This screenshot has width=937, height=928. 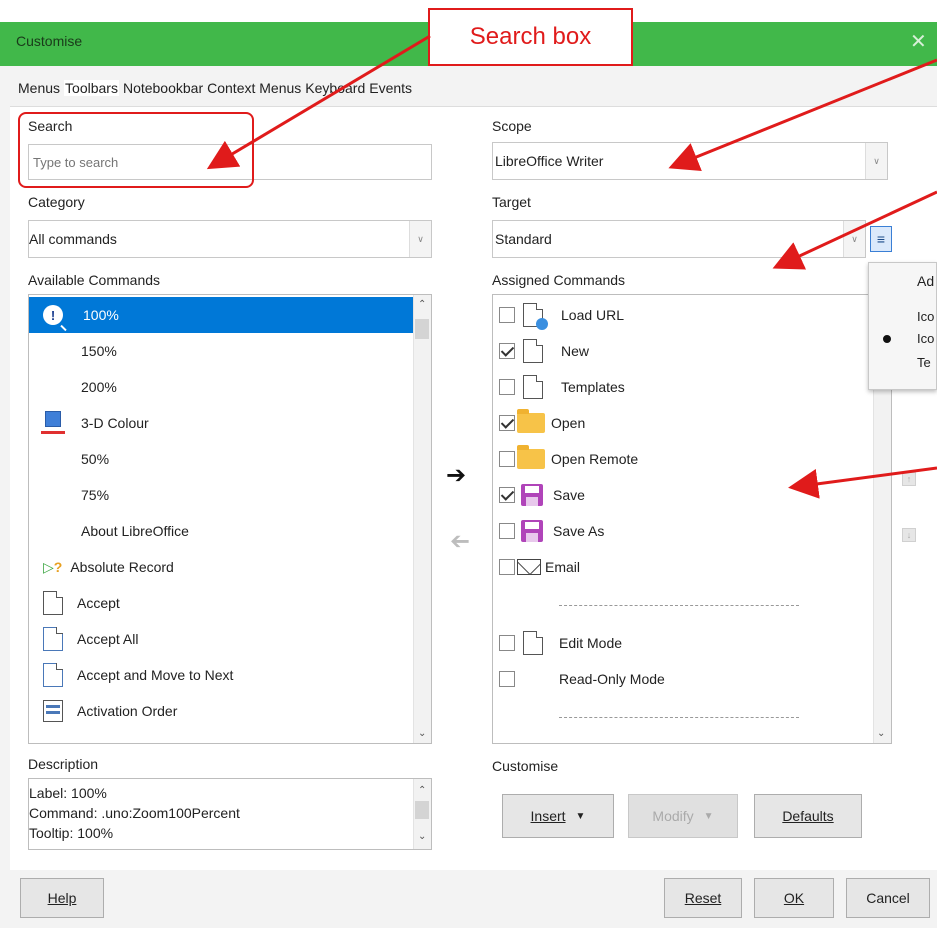 I want to click on arrow-to-search, so click(x=318, y=102).